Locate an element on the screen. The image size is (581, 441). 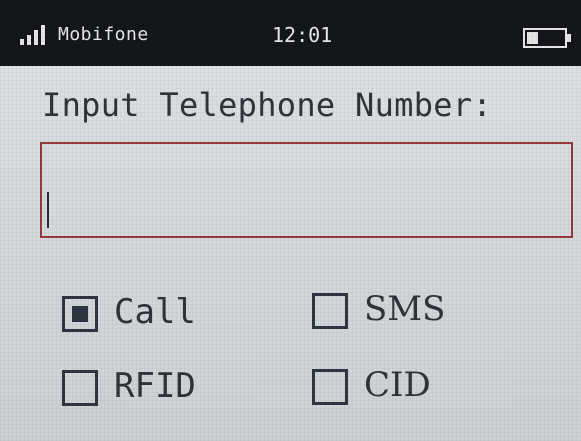
call-checkbox is located at coordinates (80, 314).